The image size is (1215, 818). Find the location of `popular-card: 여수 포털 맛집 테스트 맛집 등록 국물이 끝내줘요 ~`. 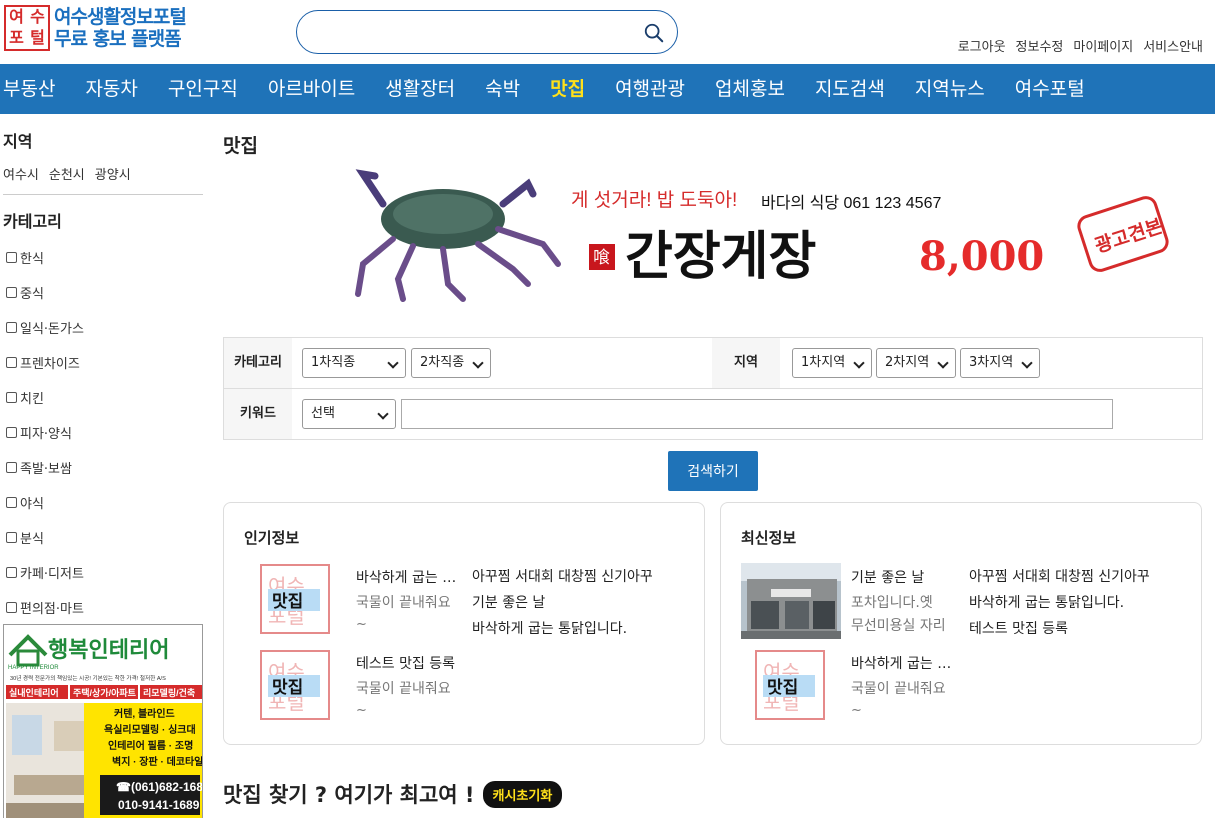

popular-card: 여수 포털 맛집 테스트 맛집 등록 국물이 끝내줘요 ~ is located at coordinates (356, 689).